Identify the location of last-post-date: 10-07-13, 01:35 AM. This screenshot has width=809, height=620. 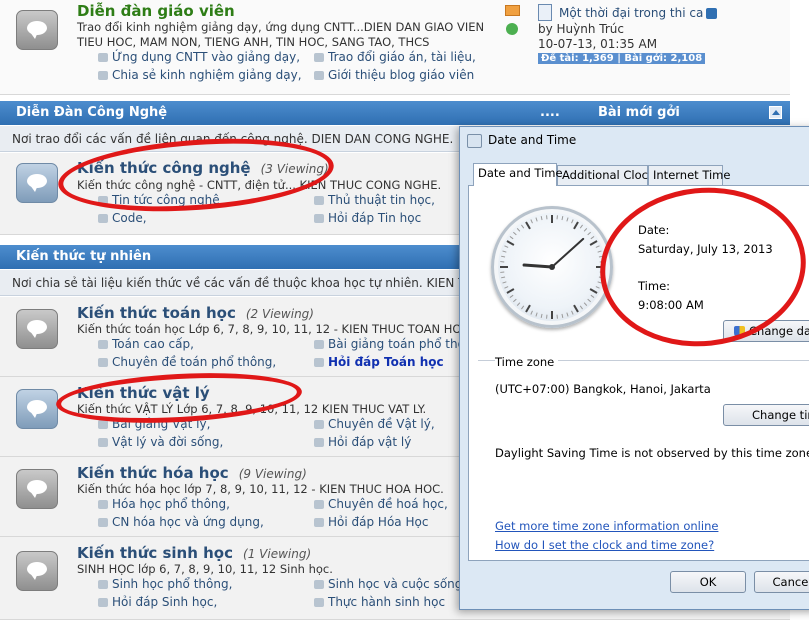
(598, 44).